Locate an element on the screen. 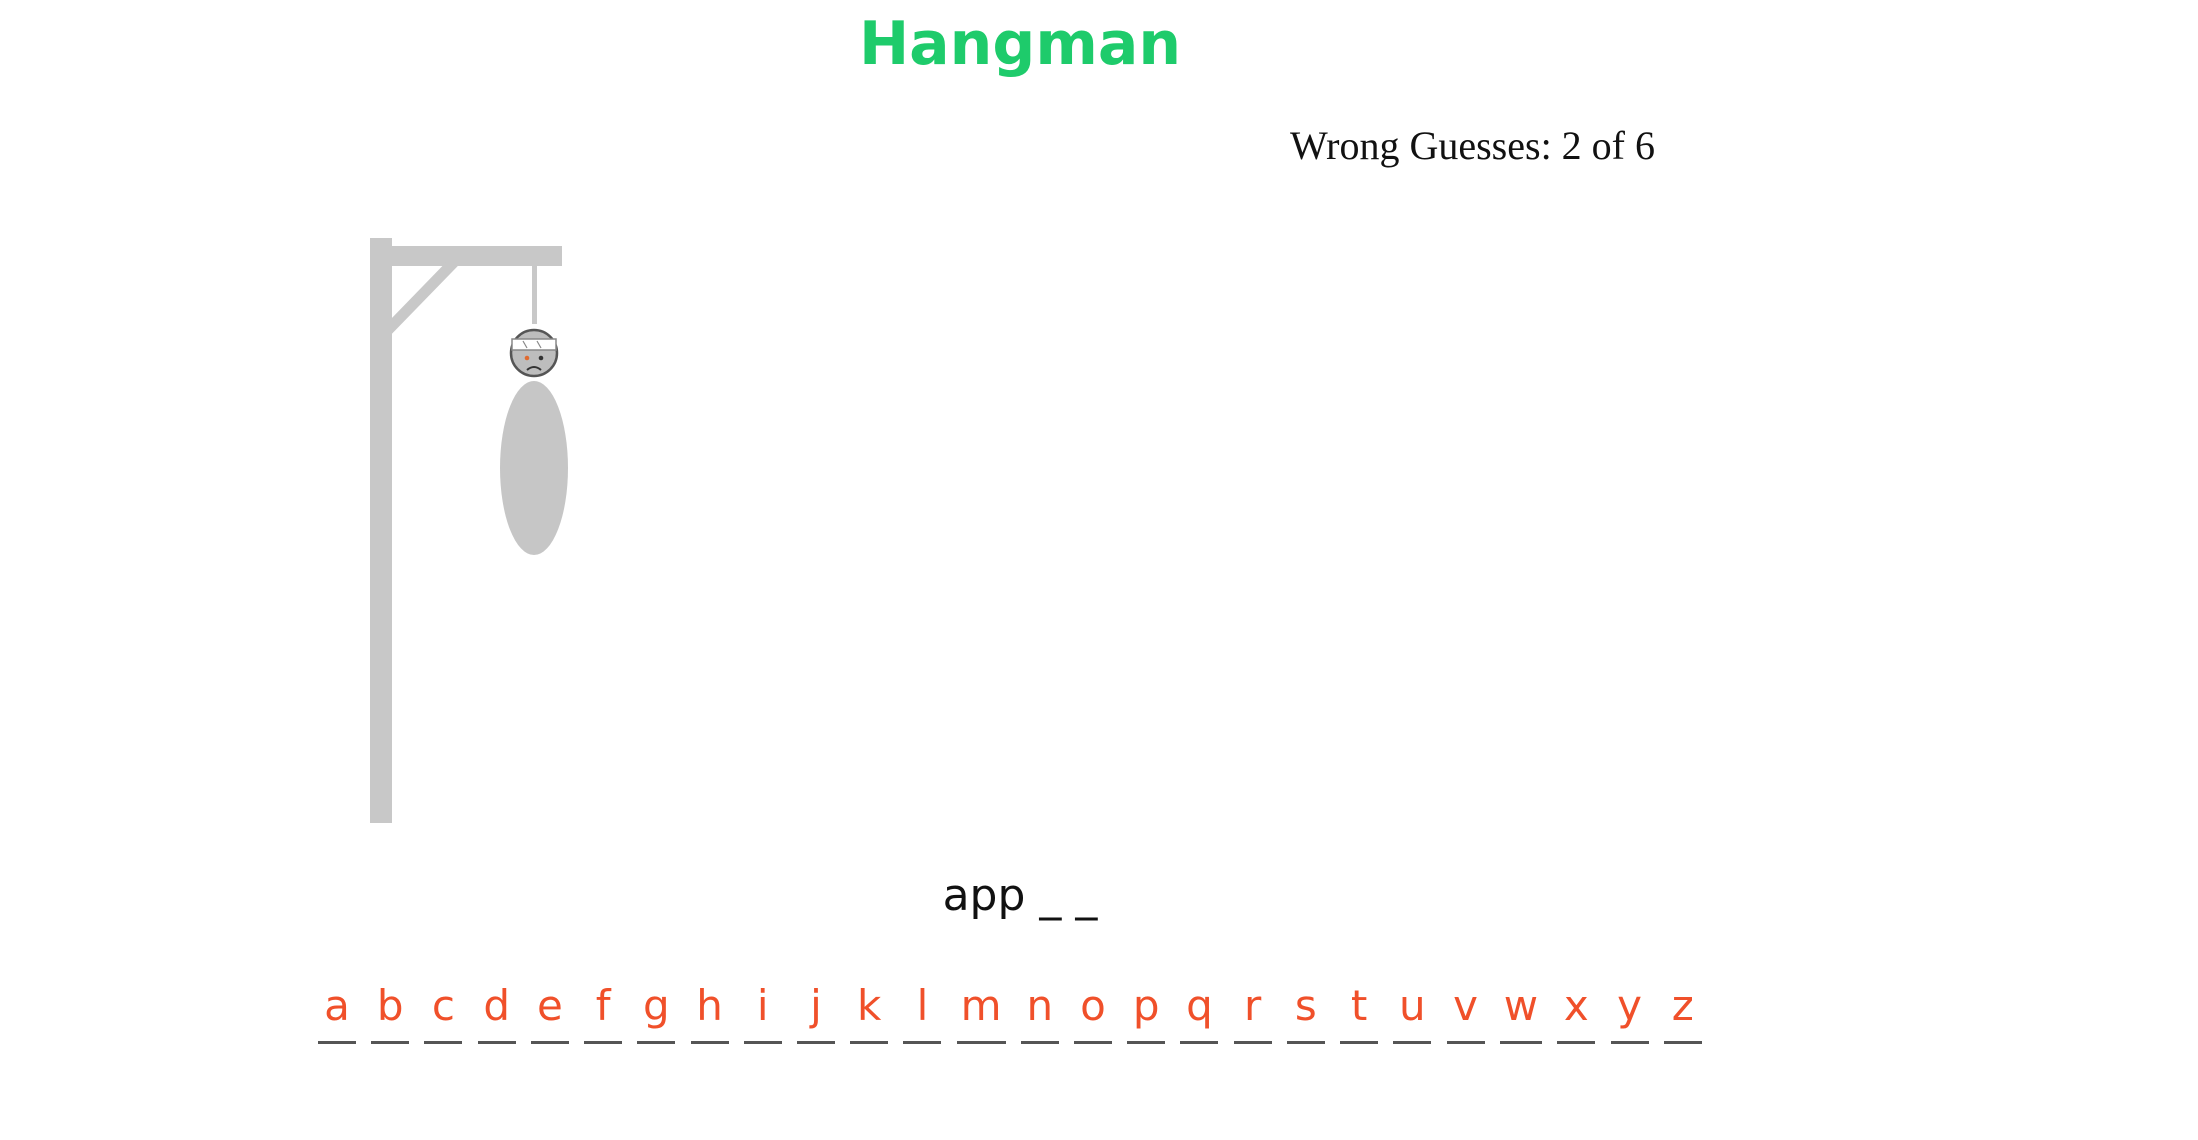 This screenshot has width=2198, height=1140. gallows-beam is located at coordinates (466, 256).